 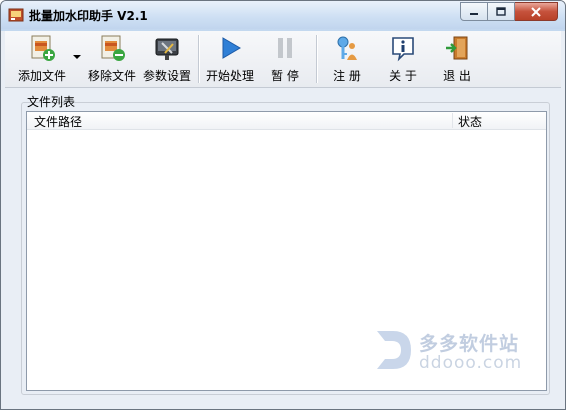 I want to click on watermark-logo-icon, so click(x=394, y=350).